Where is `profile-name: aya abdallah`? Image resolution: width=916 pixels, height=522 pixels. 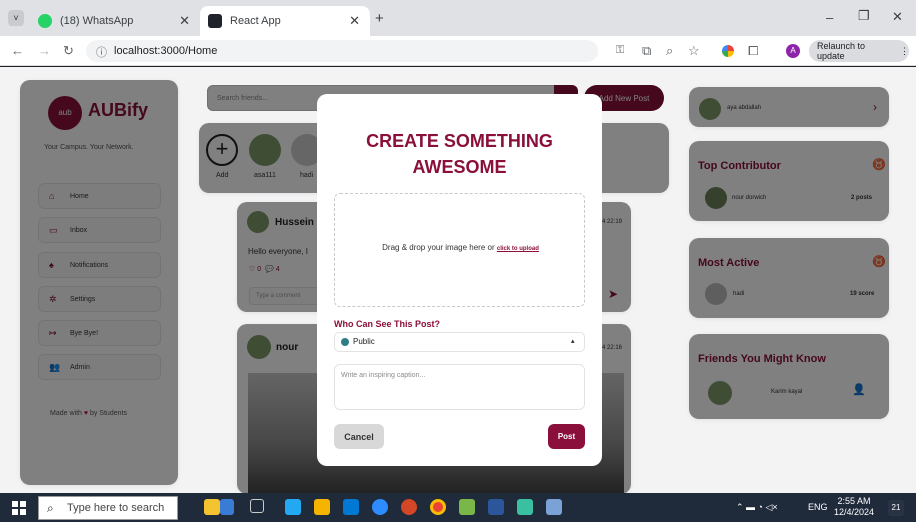
profile-name: aya abdallah is located at coordinates (744, 108).